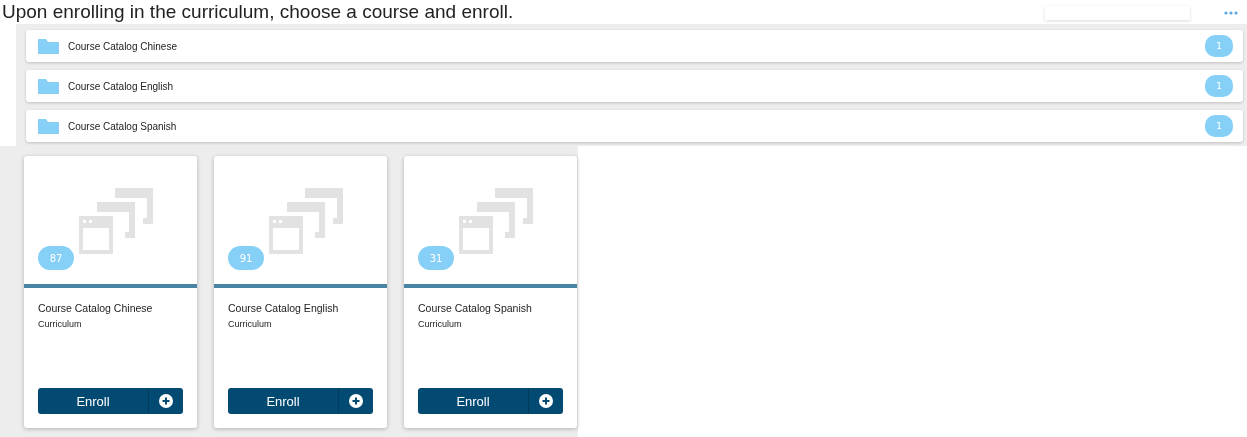 The height and width of the screenshot is (437, 1247). What do you see at coordinates (436, 258) in the screenshot?
I see `count-badge: 31` at bounding box center [436, 258].